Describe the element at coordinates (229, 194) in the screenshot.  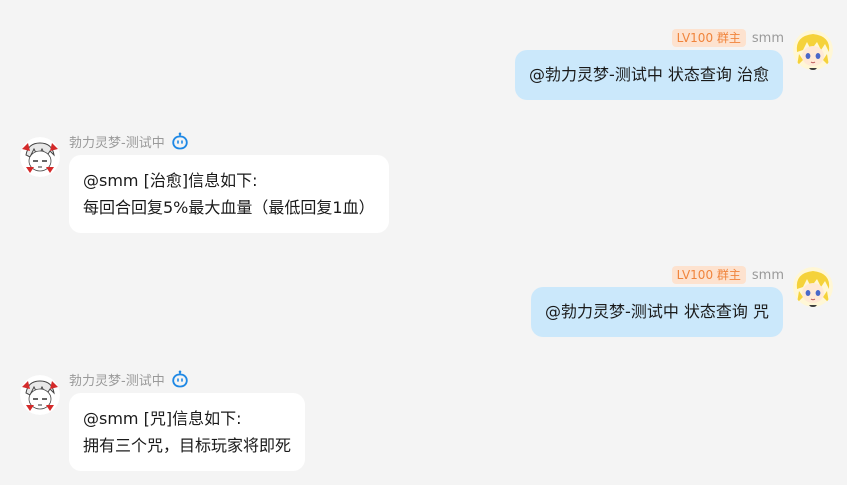
I see `message-bubble: @smm [治愈]信息如下: 每回合回复5%最大血量（最低回复1血）` at that location.